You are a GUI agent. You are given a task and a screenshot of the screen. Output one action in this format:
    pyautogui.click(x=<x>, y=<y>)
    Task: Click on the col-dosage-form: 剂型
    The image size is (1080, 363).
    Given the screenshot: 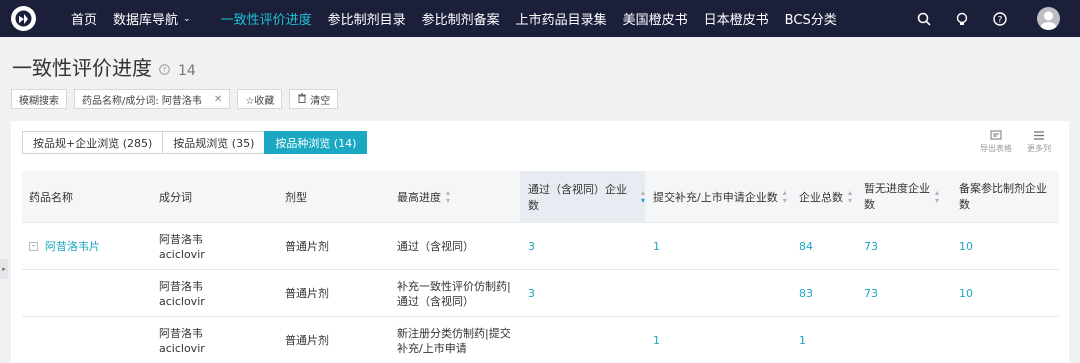 What is the action you would take?
    pyautogui.click(x=335, y=197)
    